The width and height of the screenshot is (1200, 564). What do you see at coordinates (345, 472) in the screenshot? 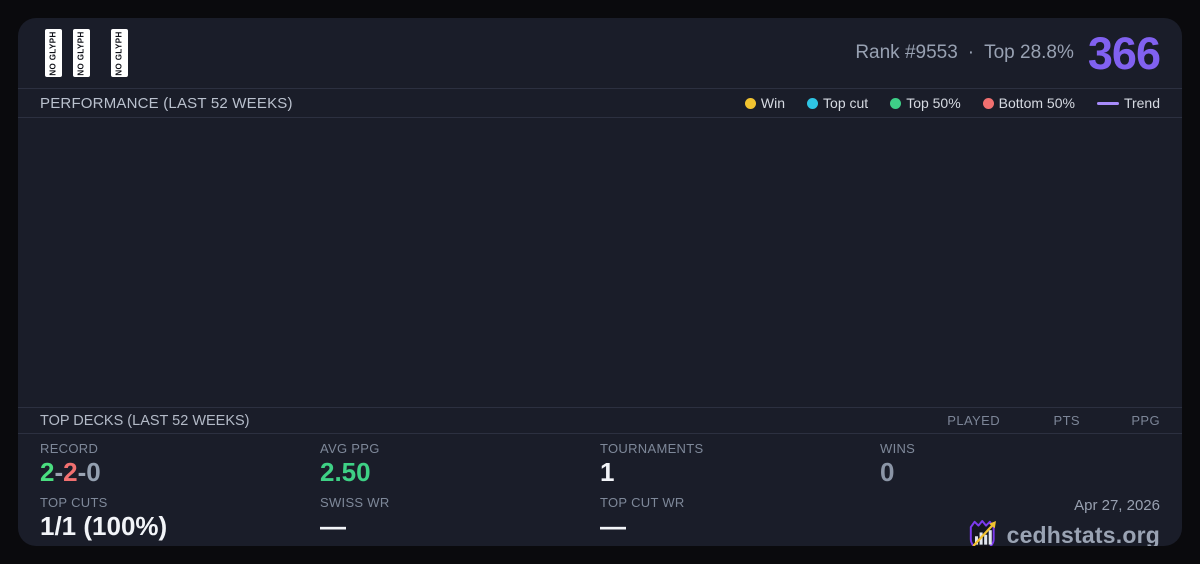
I see `avg-ppg-value: 2.50` at bounding box center [345, 472].